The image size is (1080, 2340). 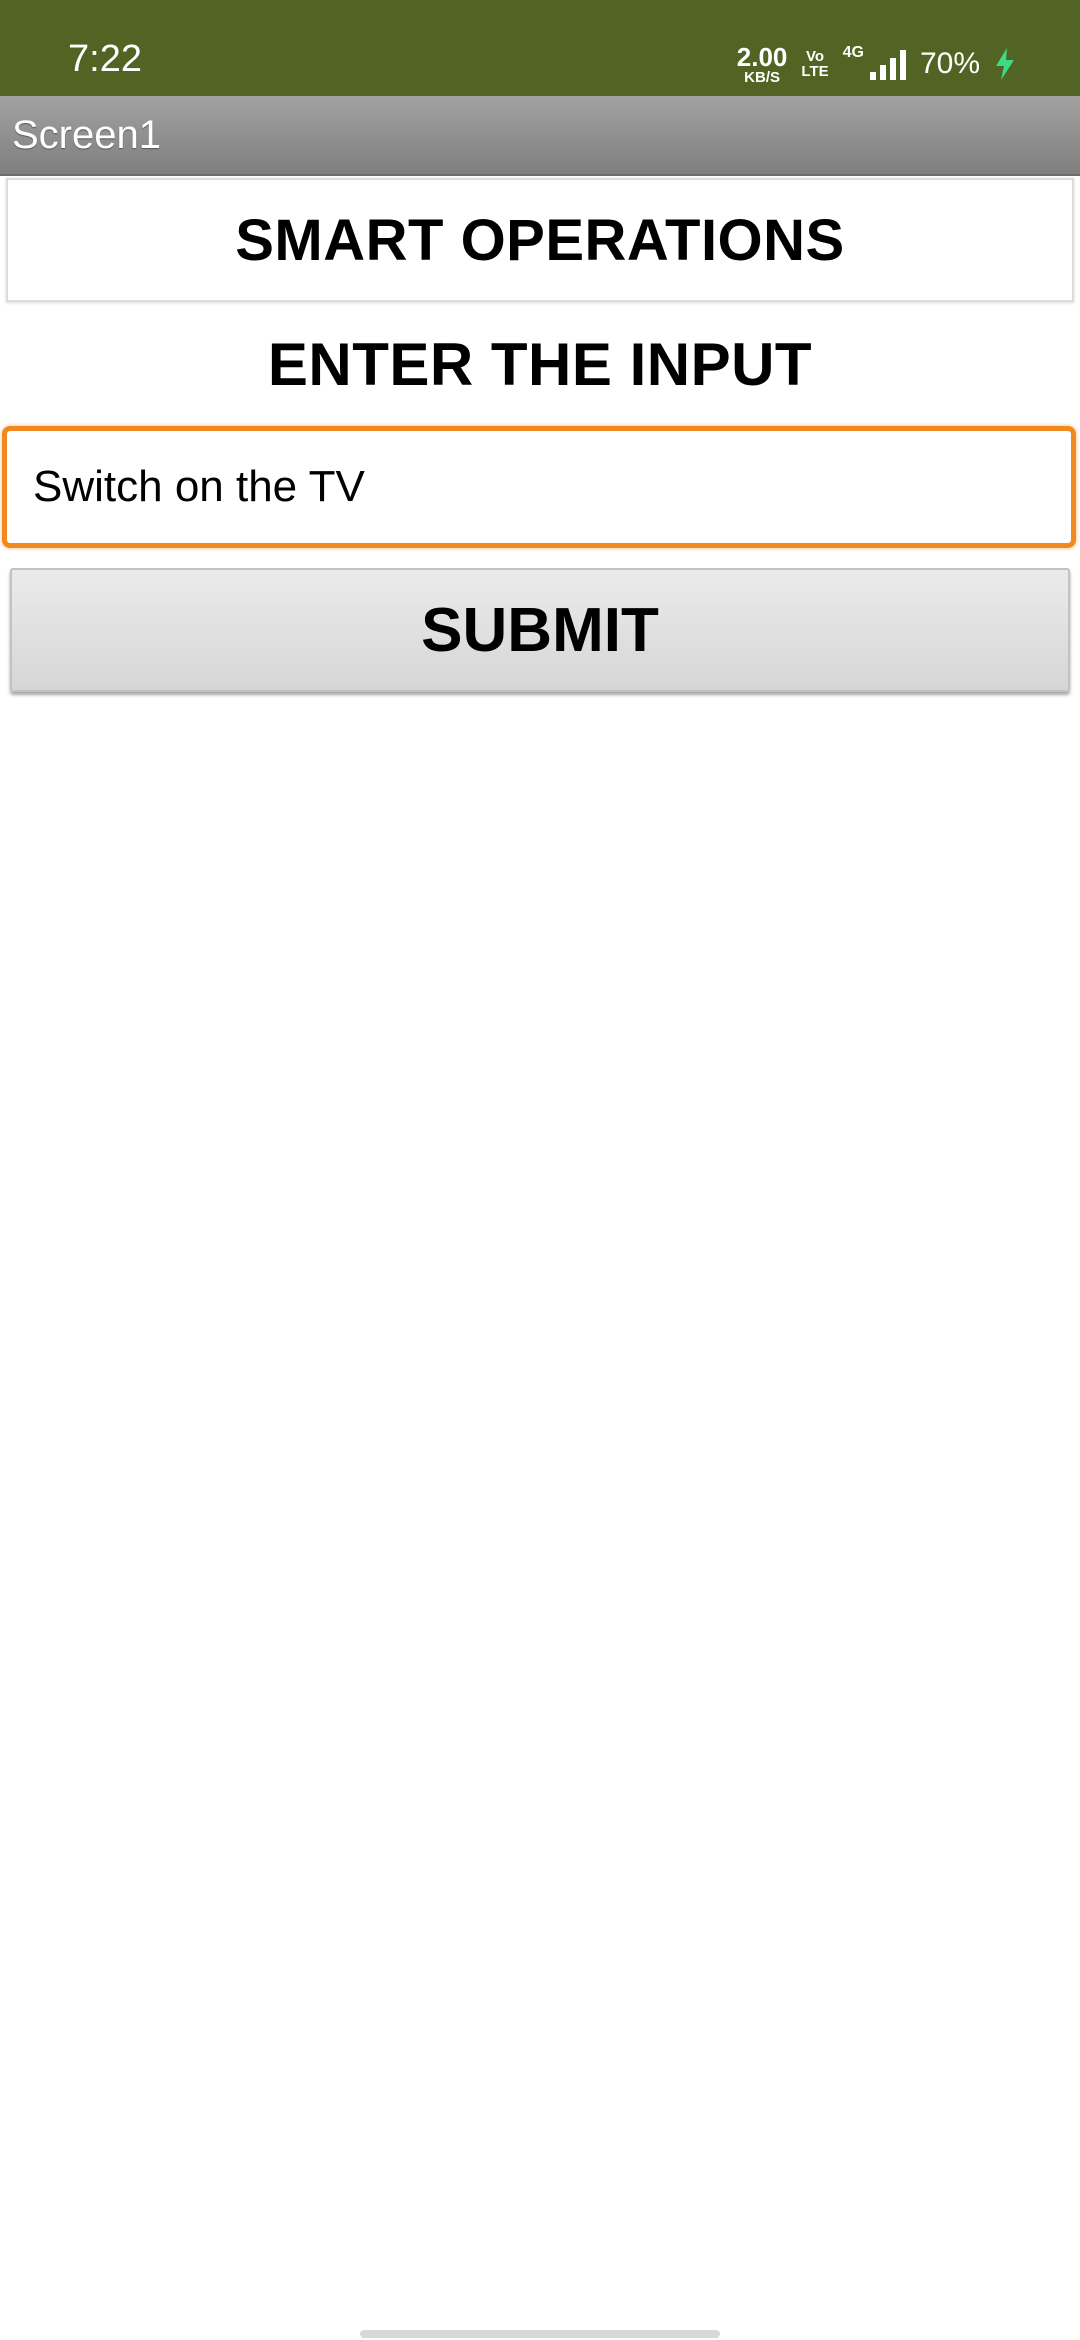 What do you see at coordinates (540, 136) in the screenshot?
I see `app-bar: Screen1` at bounding box center [540, 136].